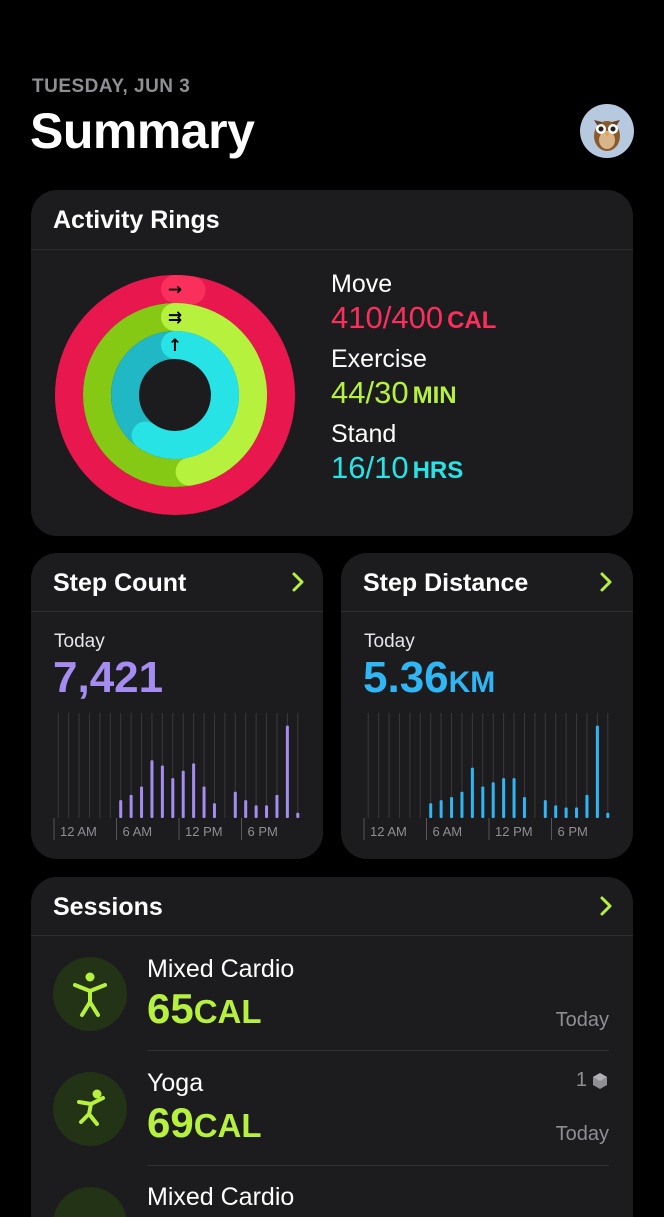 The width and height of the screenshot is (664, 1217). What do you see at coordinates (204, 1008) in the screenshot?
I see `session-calories: 65CAL` at bounding box center [204, 1008].